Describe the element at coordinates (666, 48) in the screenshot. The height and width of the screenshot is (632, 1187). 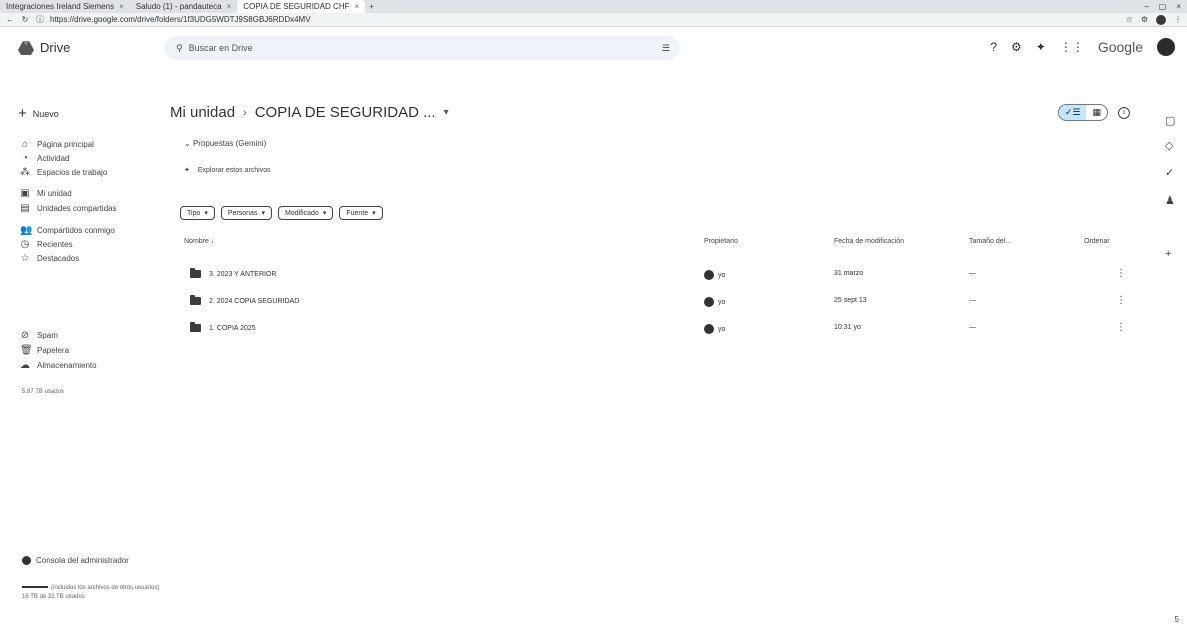
I see `search-options-icon: ☰` at that location.